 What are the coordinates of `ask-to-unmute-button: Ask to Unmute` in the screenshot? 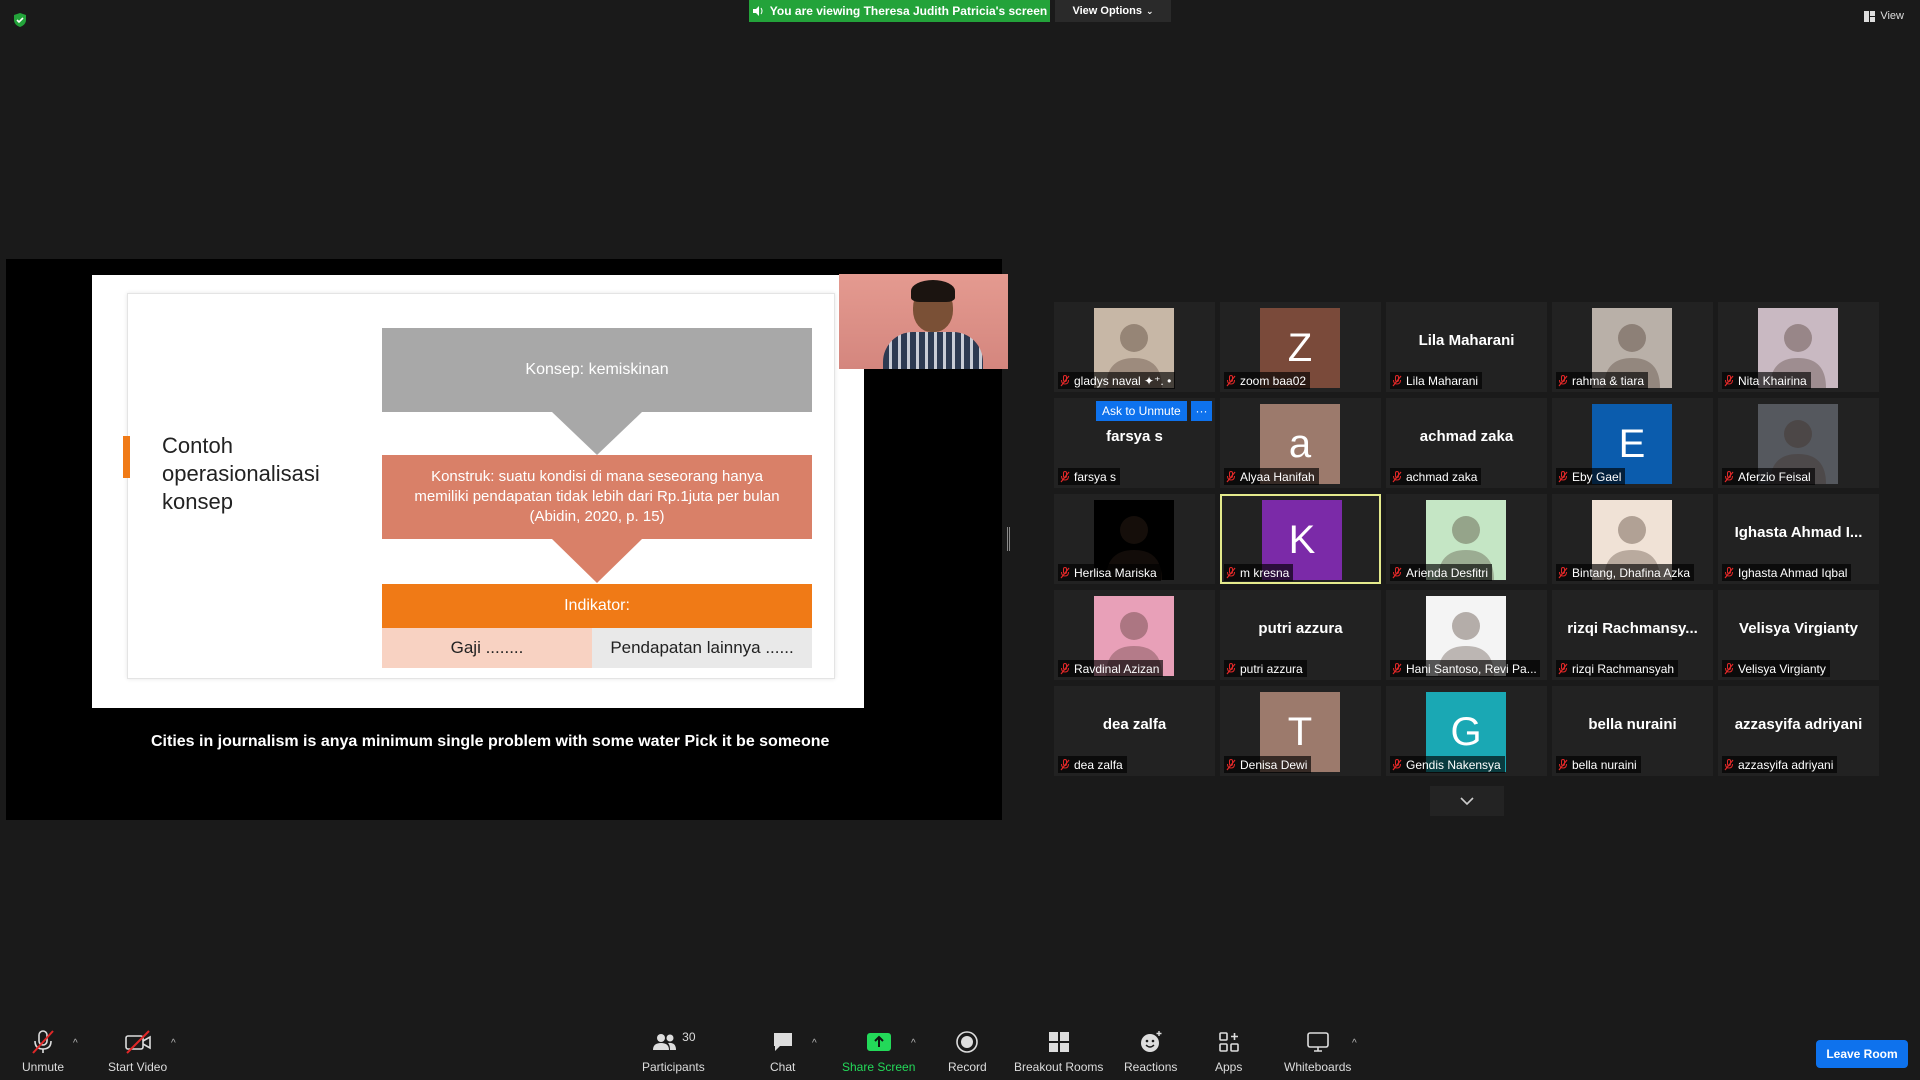 It's located at (1141, 411).